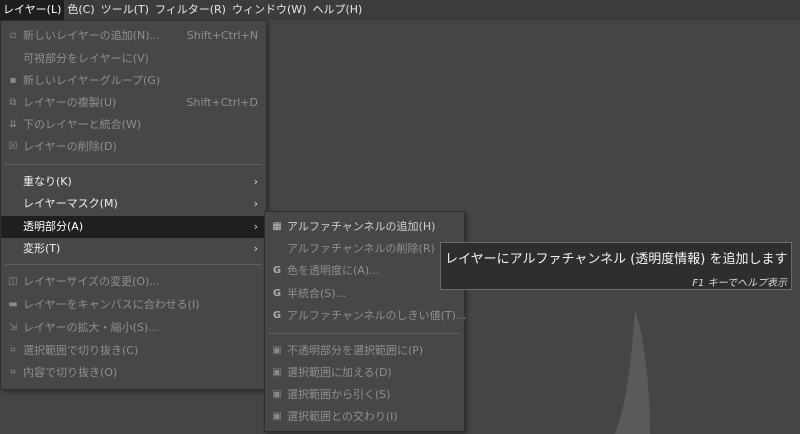 Image resolution: width=800 pixels, height=434 pixels. I want to click on crop-icon: ⌗, so click(13, 350).